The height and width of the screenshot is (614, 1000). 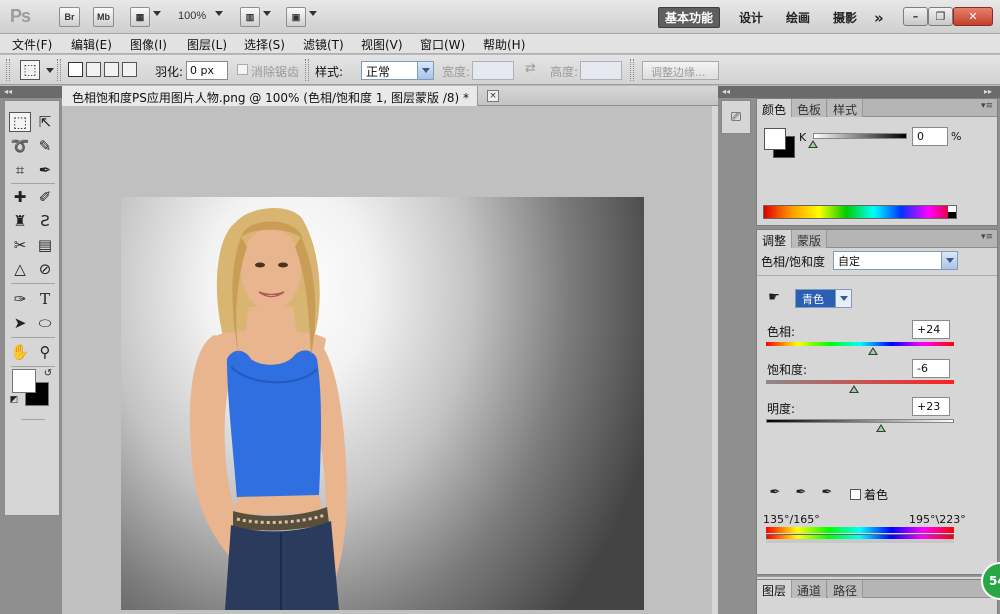 What do you see at coordinates (442, 44) in the screenshot?
I see `menu-window: 窗口(W)` at bounding box center [442, 44].